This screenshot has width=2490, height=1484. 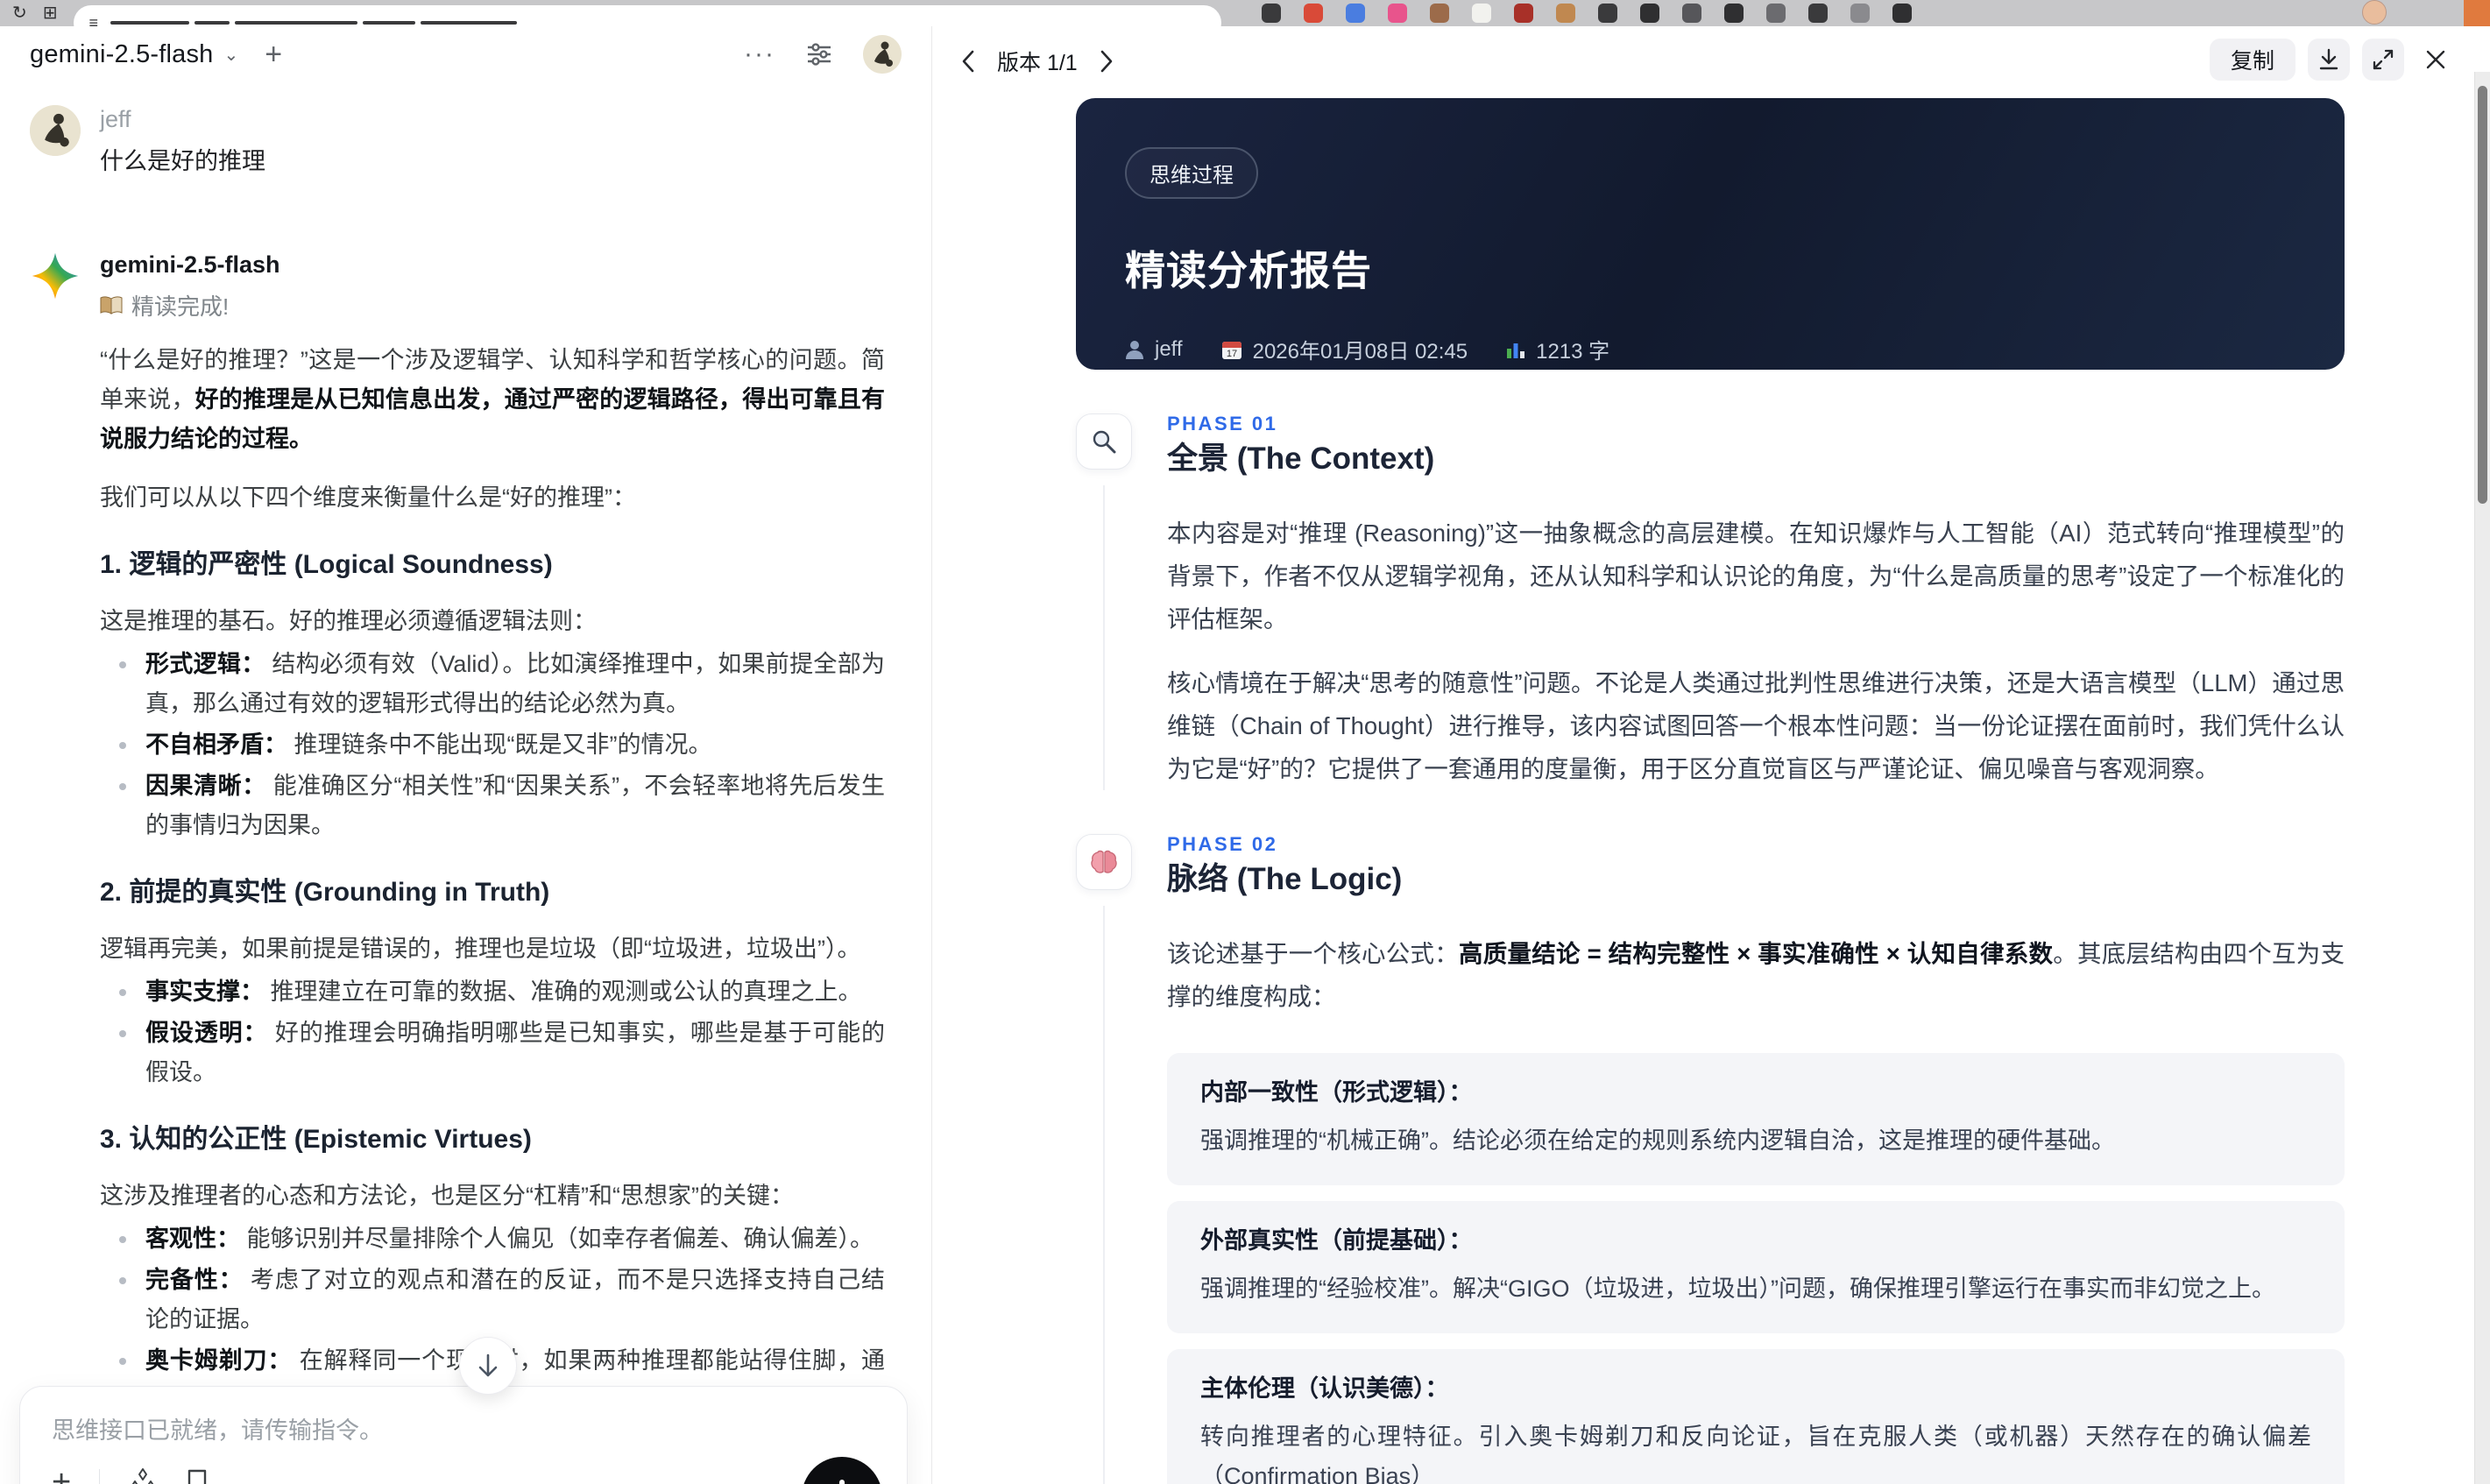 I want to click on message-author: jeff, so click(x=115, y=119).